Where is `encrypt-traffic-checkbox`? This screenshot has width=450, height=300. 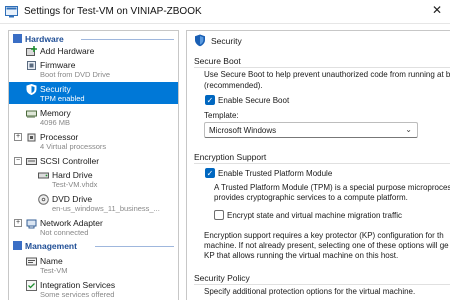 encrypt-traffic-checkbox is located at coordinates (219, 215).